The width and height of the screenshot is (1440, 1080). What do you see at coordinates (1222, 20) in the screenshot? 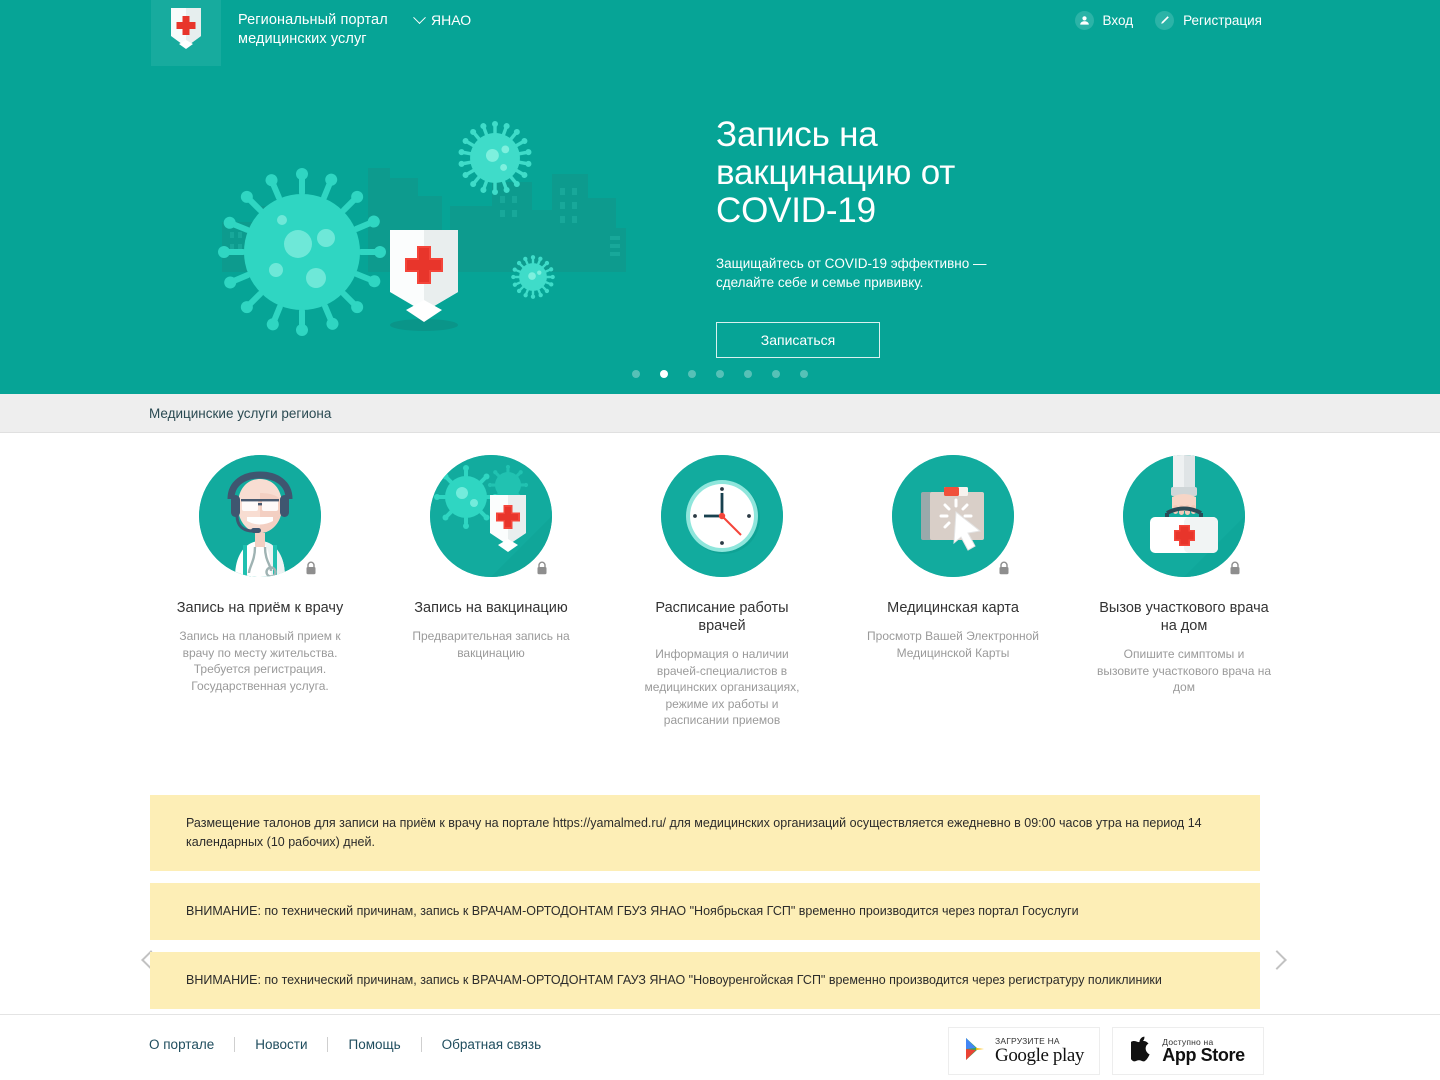
I see `register-label: Регистрация` at bounding box center [1222, 20].